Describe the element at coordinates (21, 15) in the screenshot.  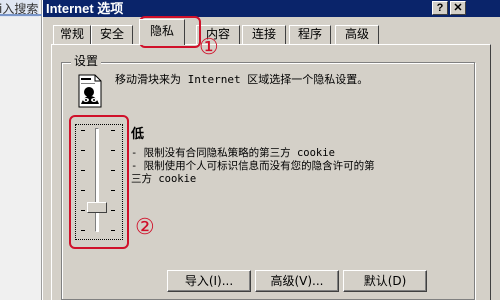
I see `background-window-bar` at that location.